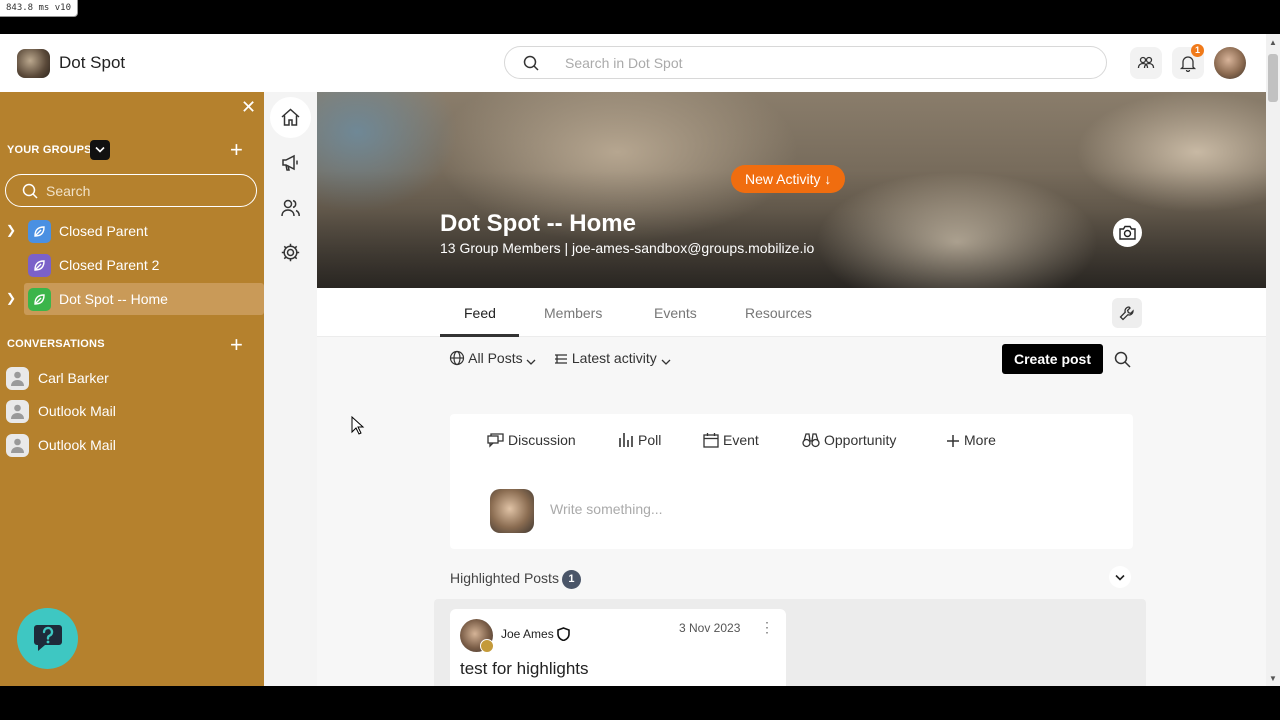  What do you see at coordinates (39, 299) in the screenshot?
I see `group-icon` at bounding box center [39, 299].